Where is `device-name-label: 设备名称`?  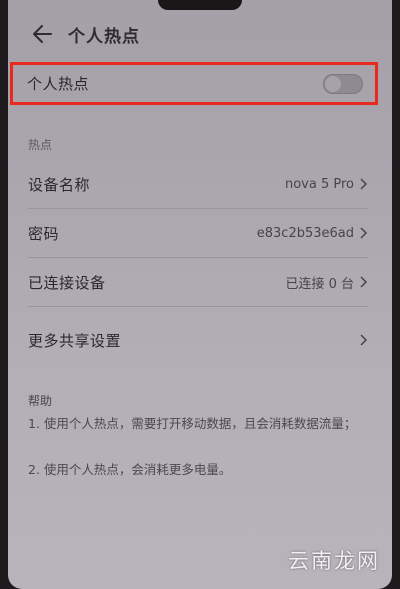 device-name-label: 设备名称 is located at coordinates (59, 184).